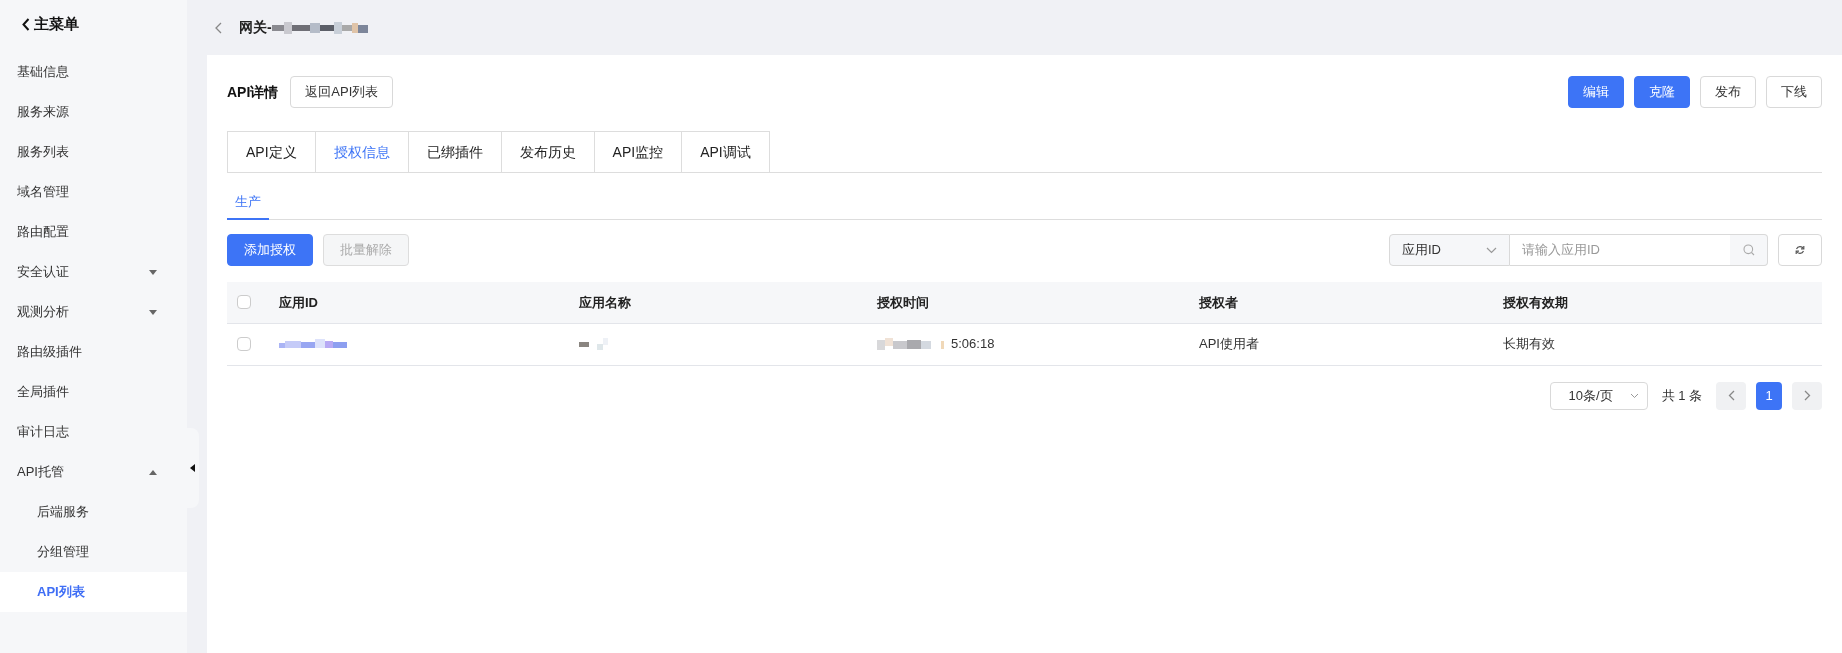 This screenshot has height=653, width=1842. Describe the element at coordinates (93, 72) in the screenshot. I see `sidebar-item: 基础信息` at that location.